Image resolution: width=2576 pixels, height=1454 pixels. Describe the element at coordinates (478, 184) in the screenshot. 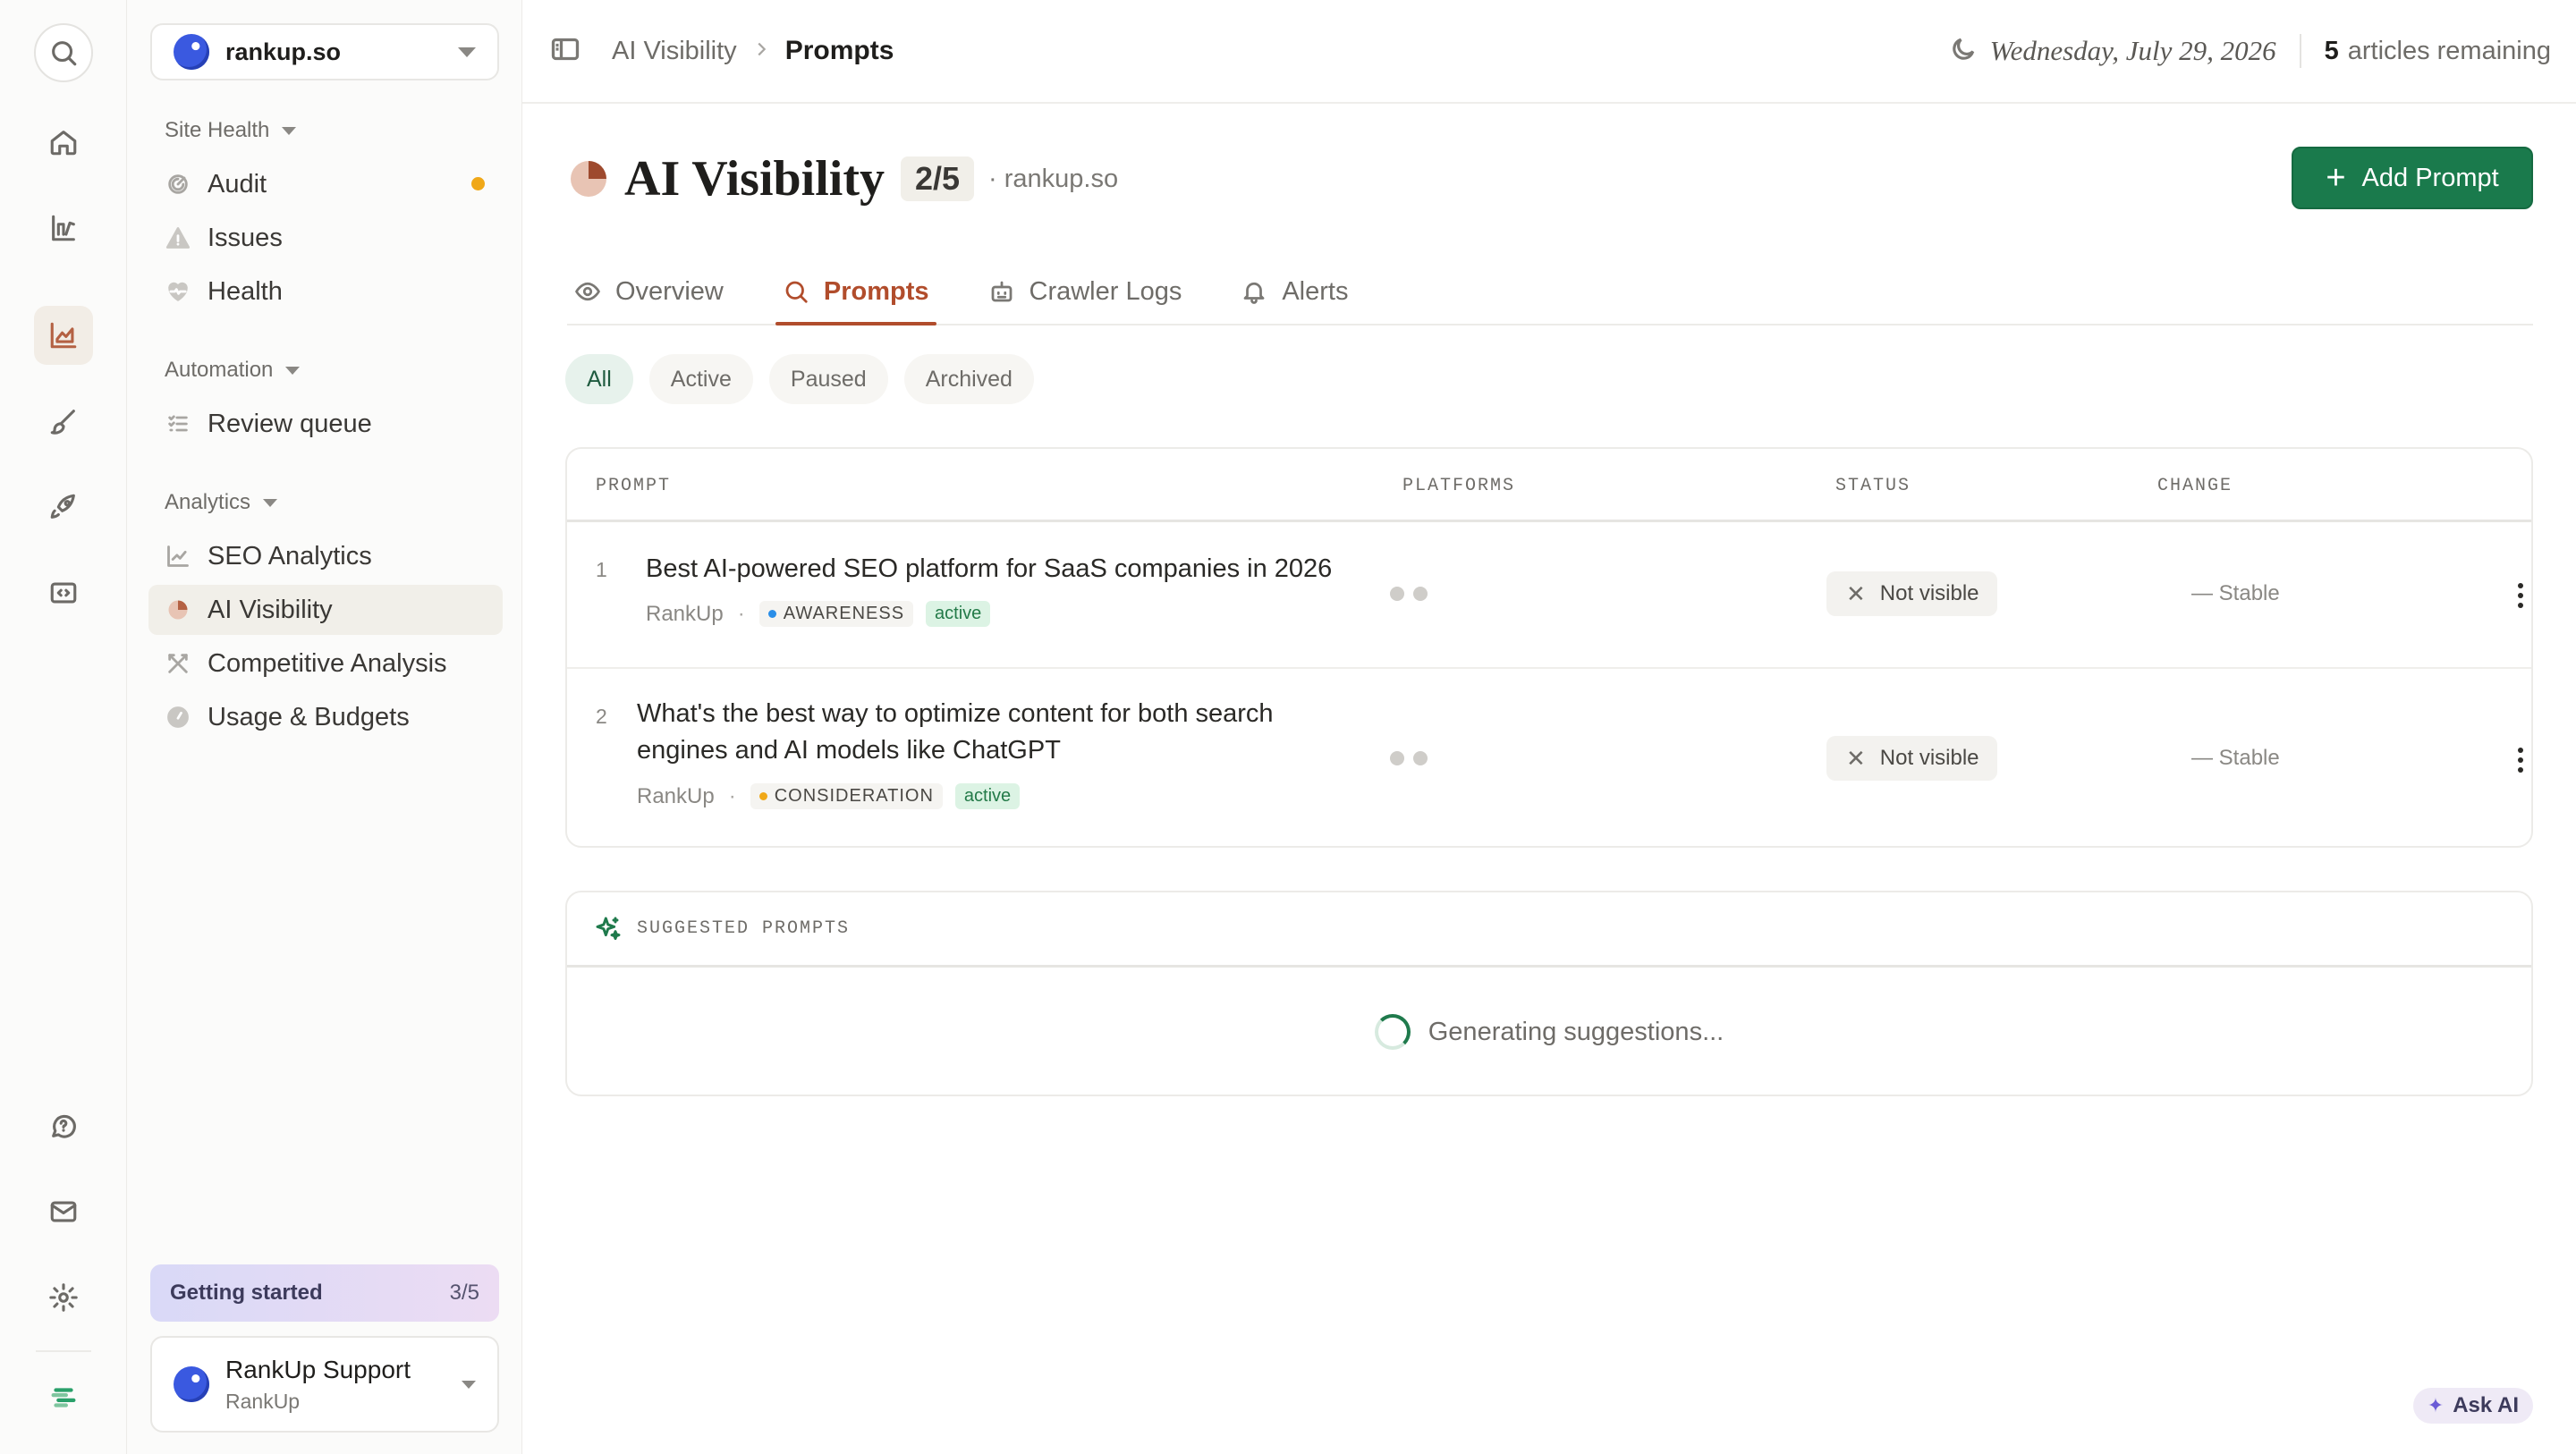

I see `warning-dot` at that location.